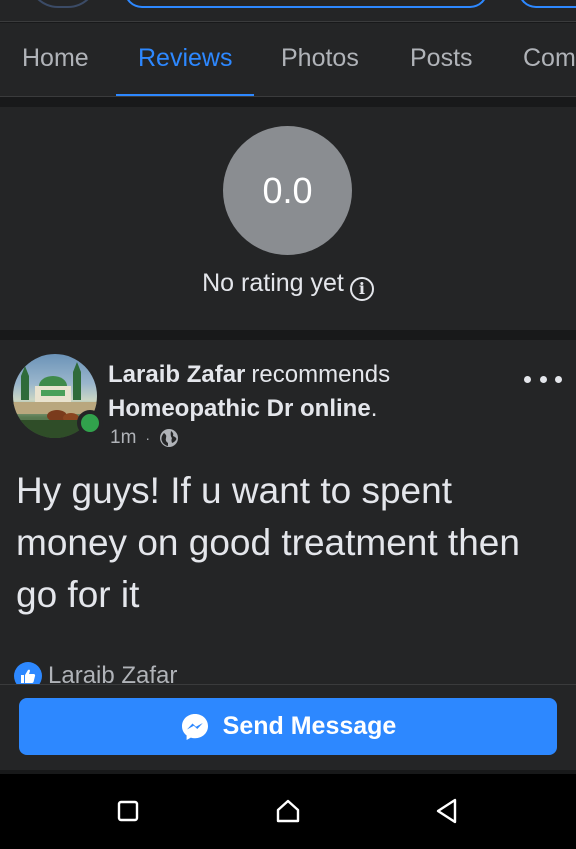 This screenshot has width=576, height=849. I want to click on globe-icon, so click(169, 438).